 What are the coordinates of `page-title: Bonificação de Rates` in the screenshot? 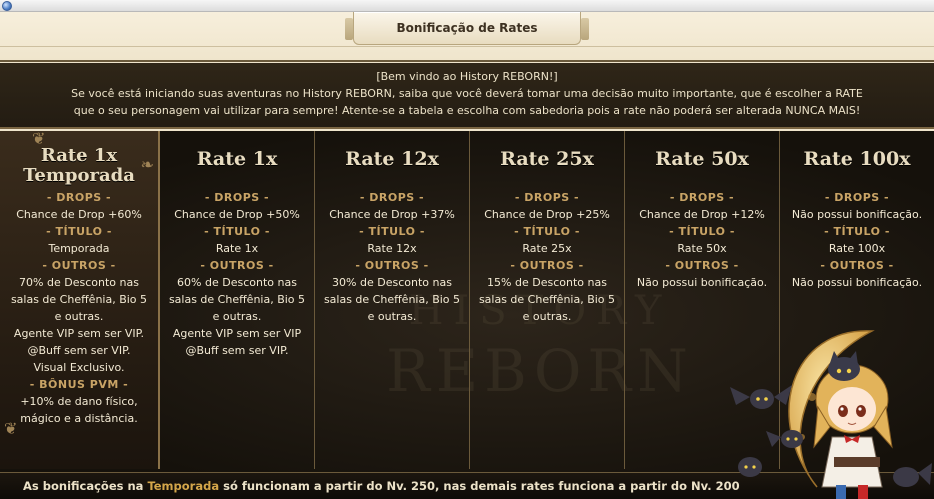 It's located at (467, 28).